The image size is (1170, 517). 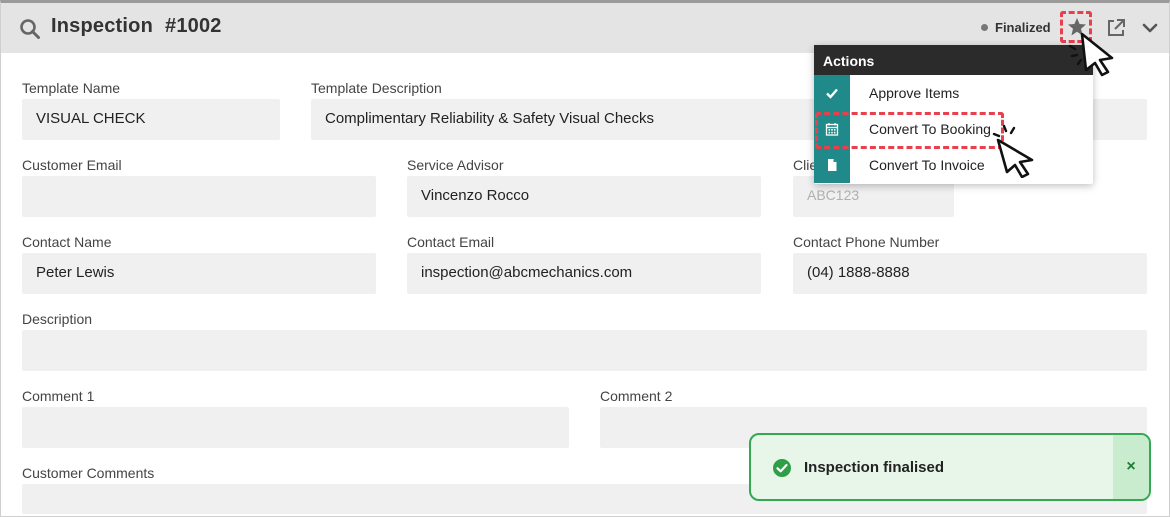 I want to click on status-badge: Finalized, so click(x=1023, y=27).